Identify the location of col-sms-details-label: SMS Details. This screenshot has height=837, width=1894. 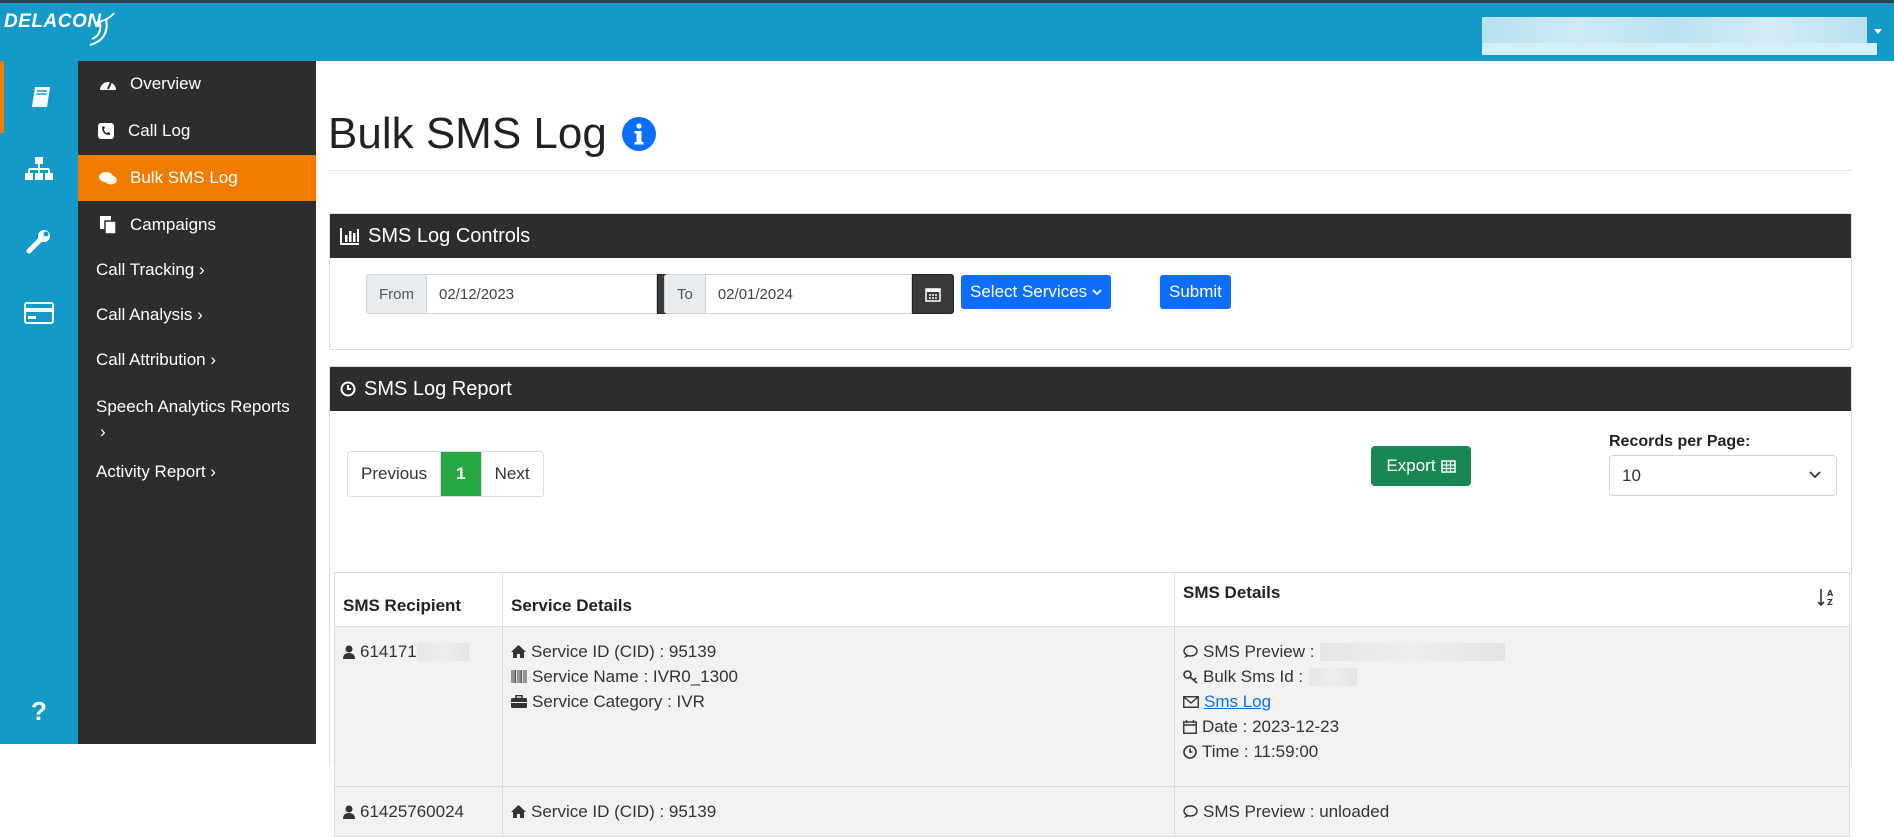
(1232, 592).